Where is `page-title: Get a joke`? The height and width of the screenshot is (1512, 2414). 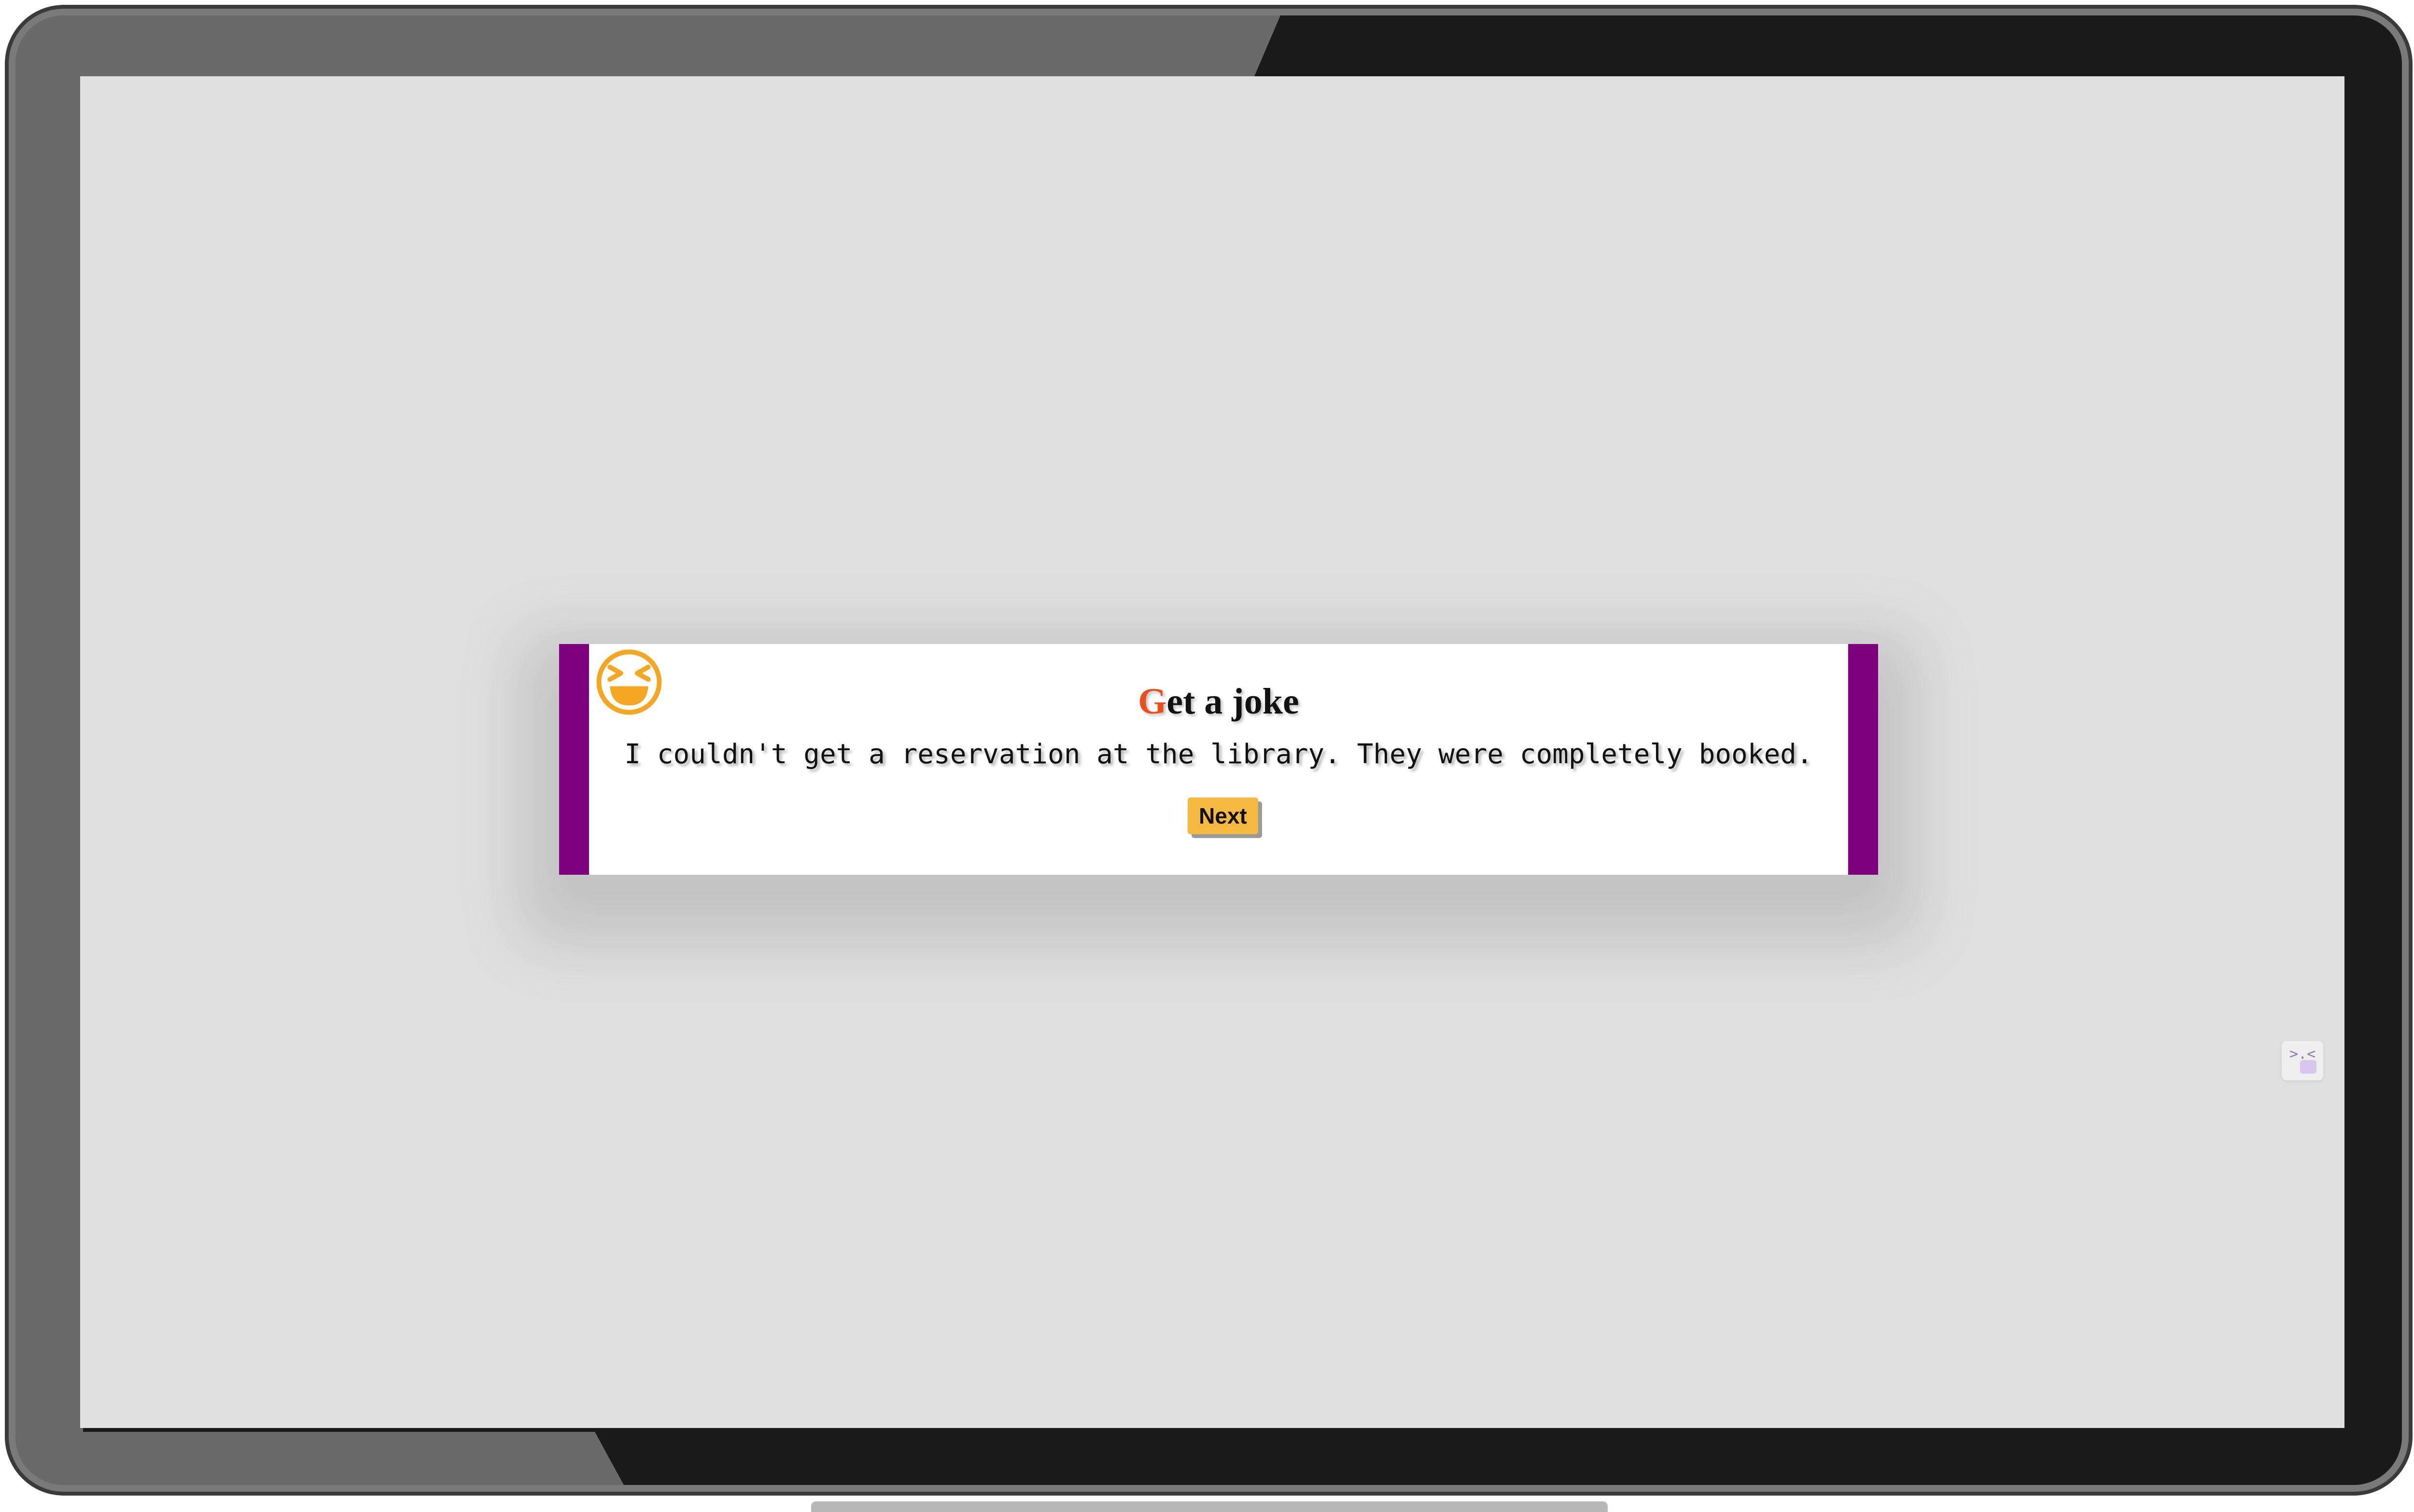
page-title: Get a joke is located at coordinates (1218, 702).